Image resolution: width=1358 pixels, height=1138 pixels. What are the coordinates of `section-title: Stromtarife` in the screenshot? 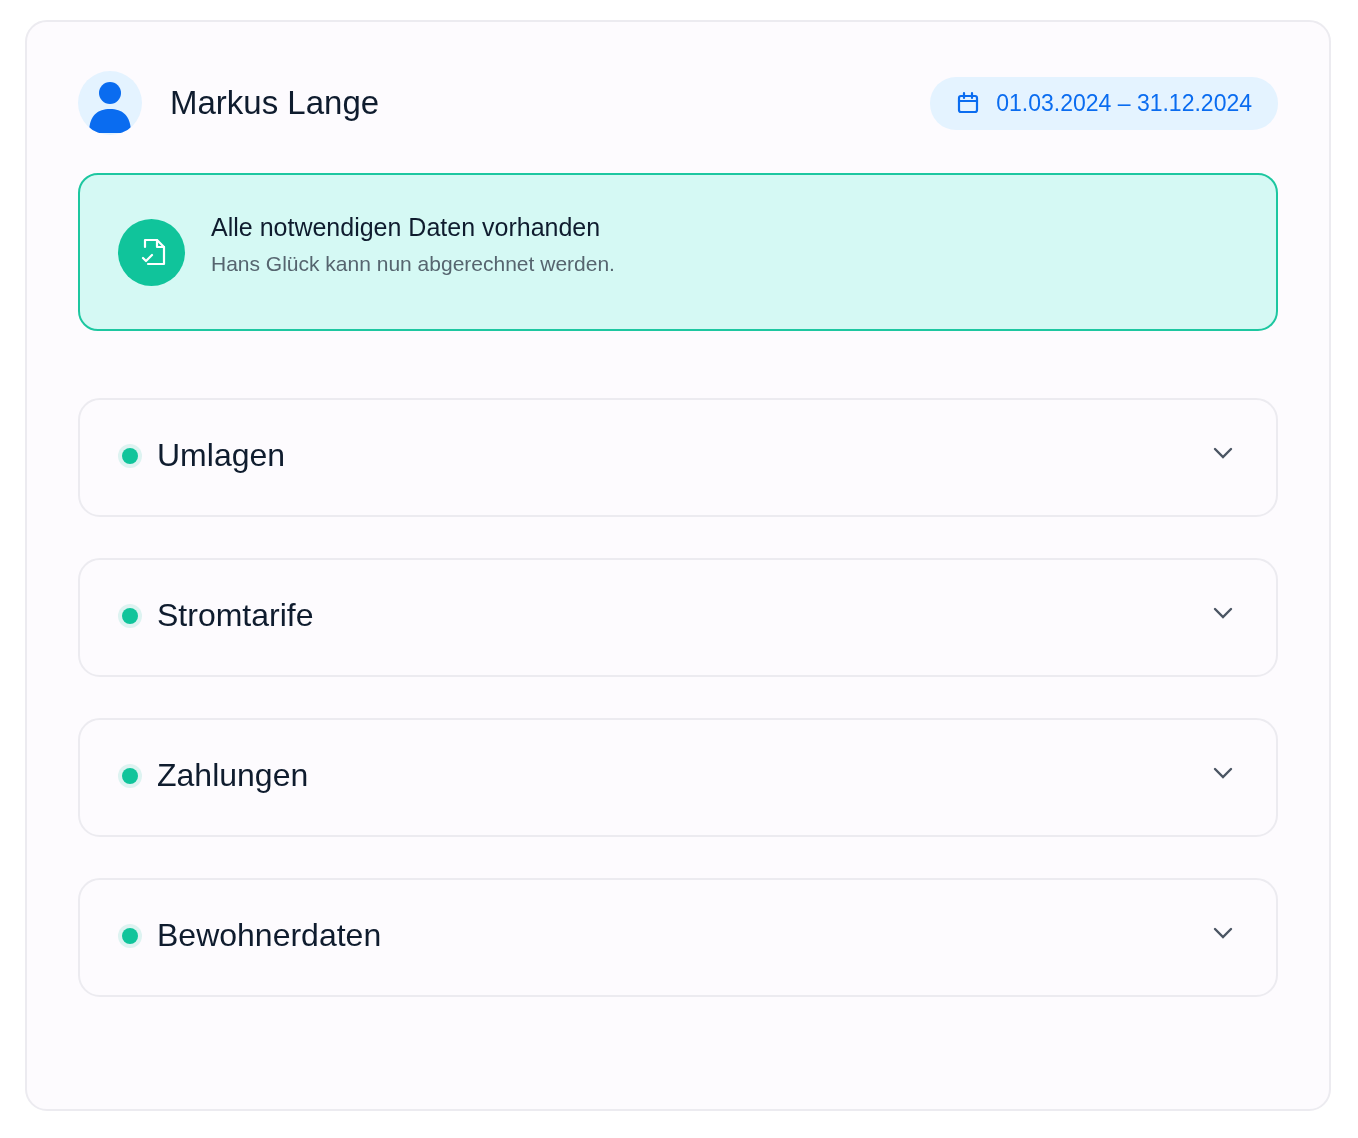 It's located at (235, 615).